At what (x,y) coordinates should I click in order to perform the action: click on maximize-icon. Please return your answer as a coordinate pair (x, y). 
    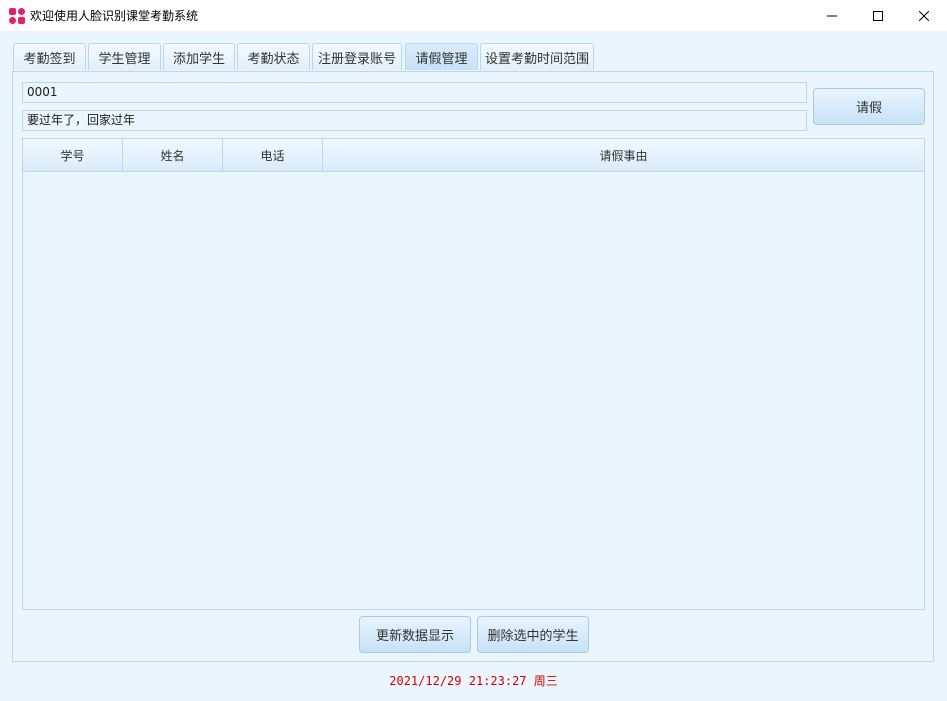
    Looking at the image, I should click on (878, 15).